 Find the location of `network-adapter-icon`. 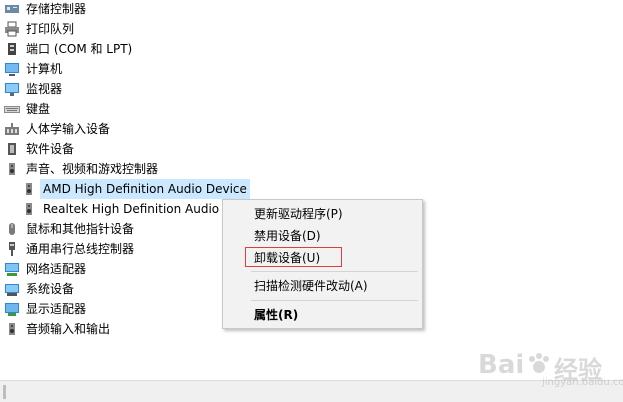

network-adapter-icon is located at coordinates (12, 269).